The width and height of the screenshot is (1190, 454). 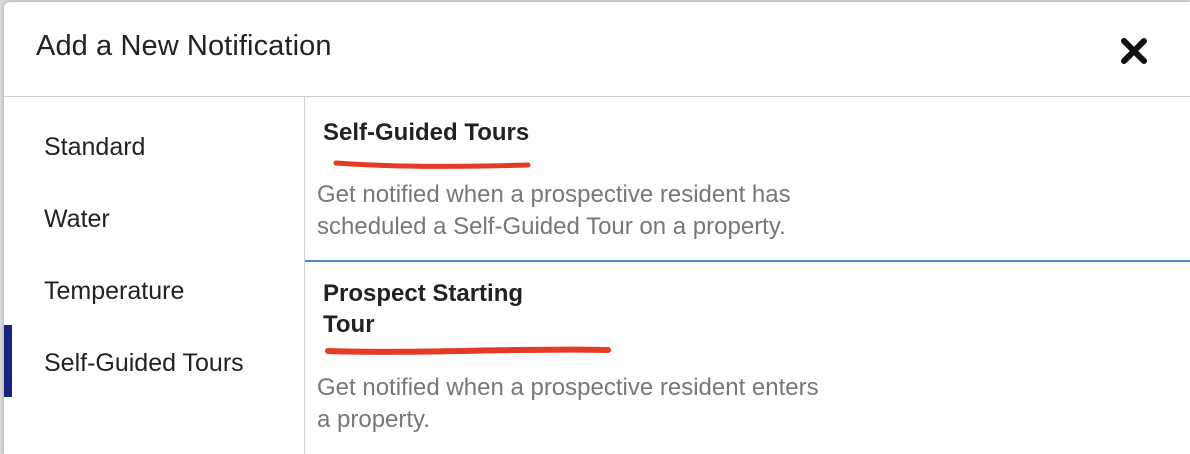 What do you see at coordinates (423, 309) in the screenshot?
I see `card-title: Prospect Starting Tour` at bounding box center [423, 309].